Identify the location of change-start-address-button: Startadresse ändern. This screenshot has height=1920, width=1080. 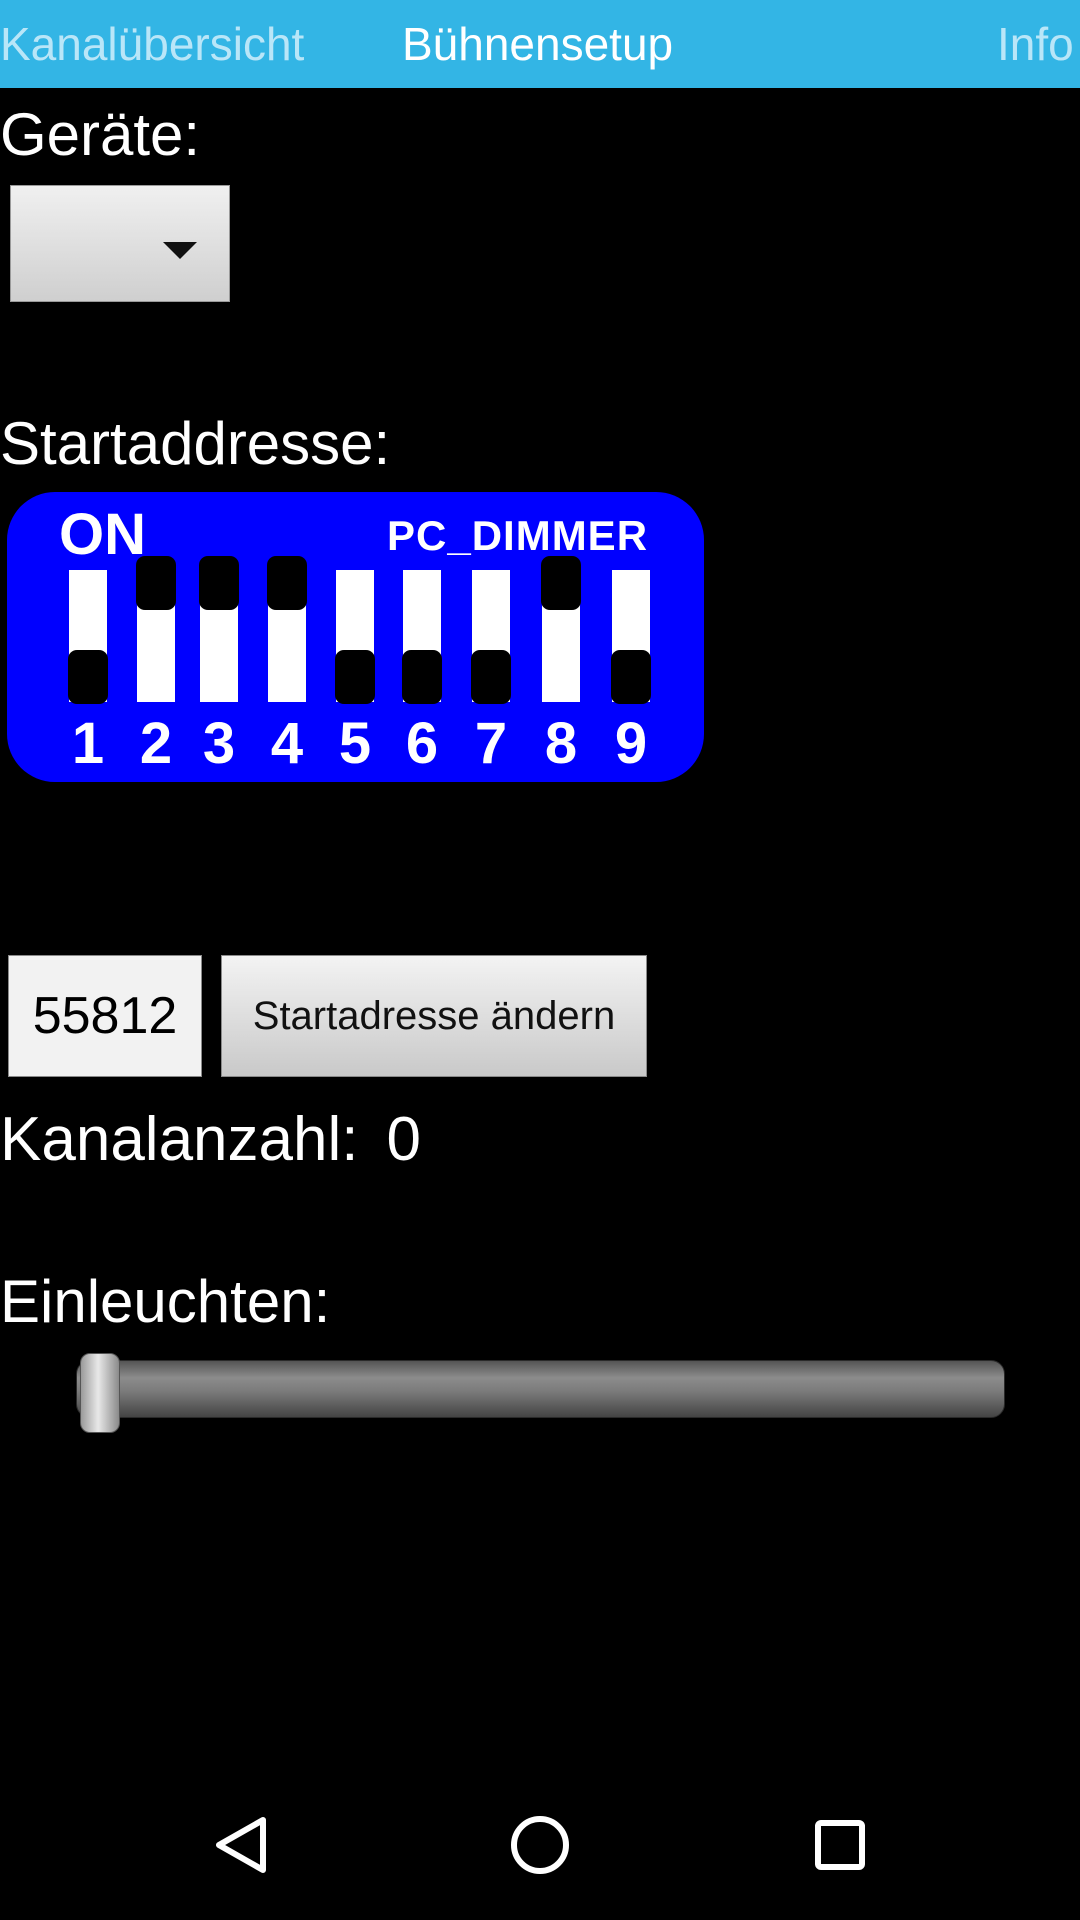
(434, 1016).